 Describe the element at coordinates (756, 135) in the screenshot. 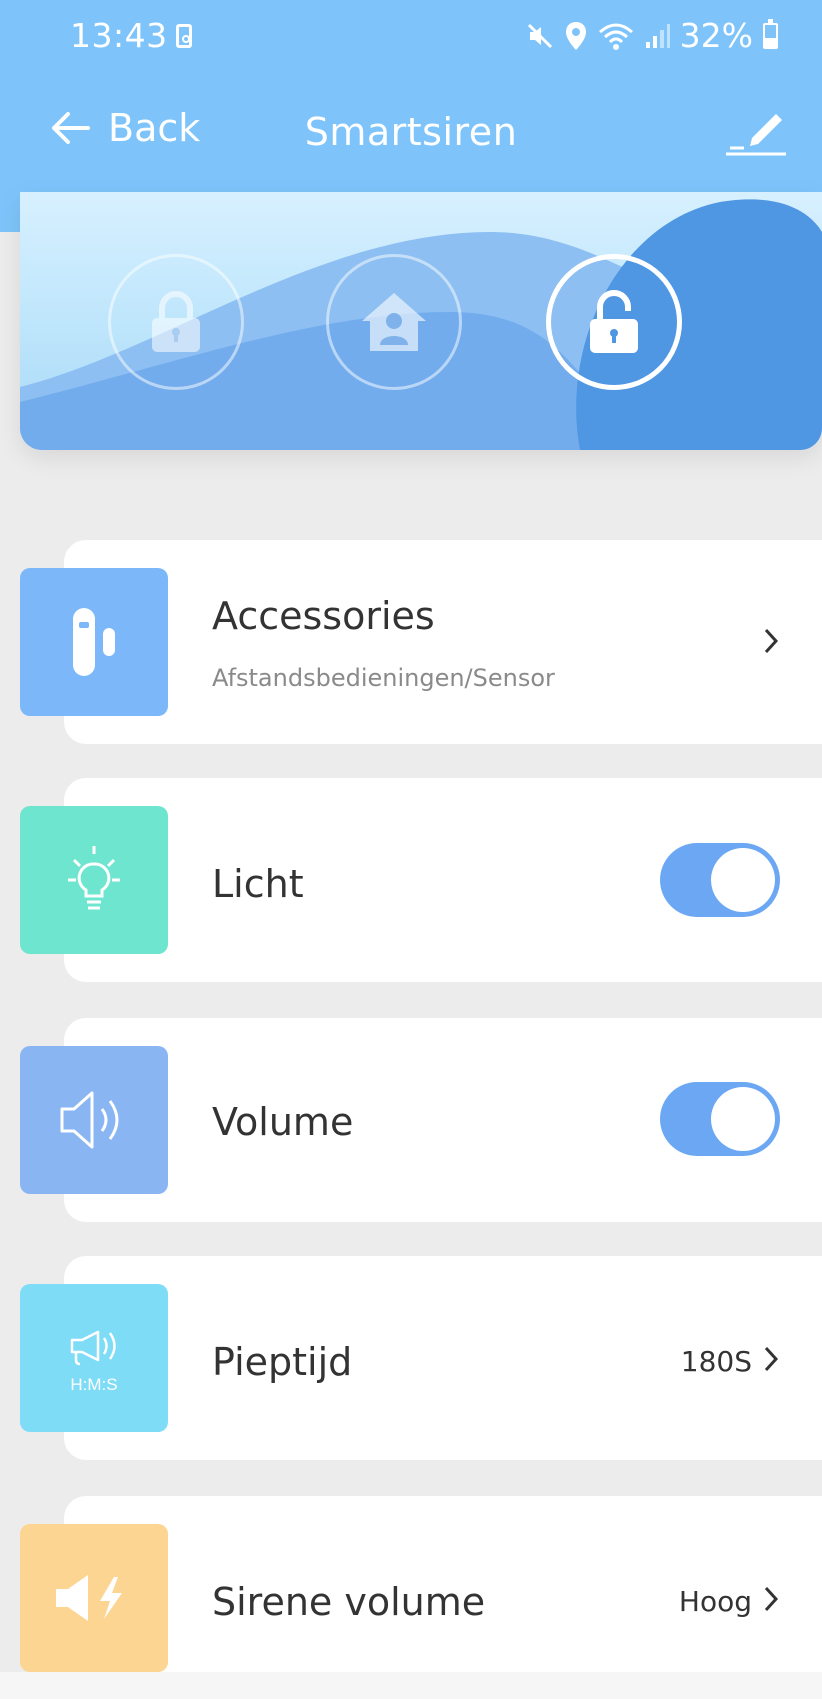

I see `pencil-icon` at that location.